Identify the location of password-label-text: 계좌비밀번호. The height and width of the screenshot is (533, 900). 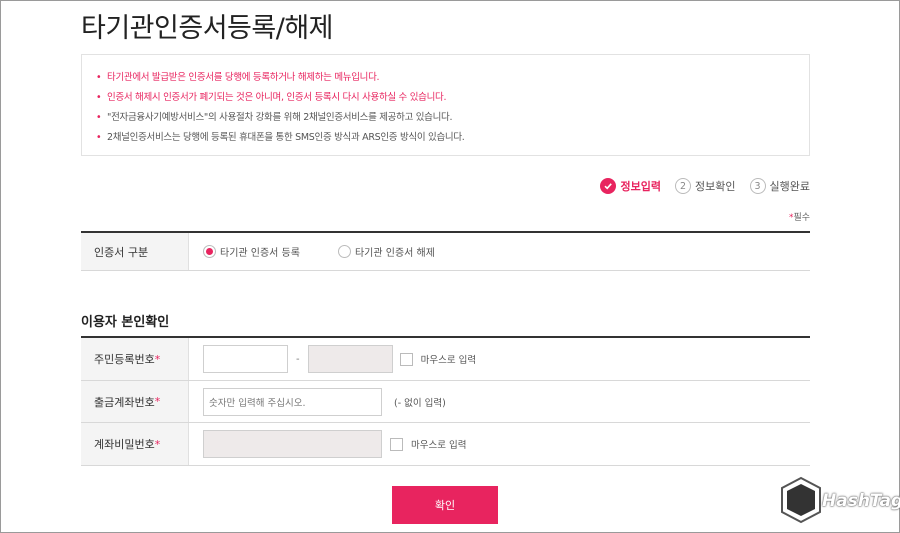
(124, 444).